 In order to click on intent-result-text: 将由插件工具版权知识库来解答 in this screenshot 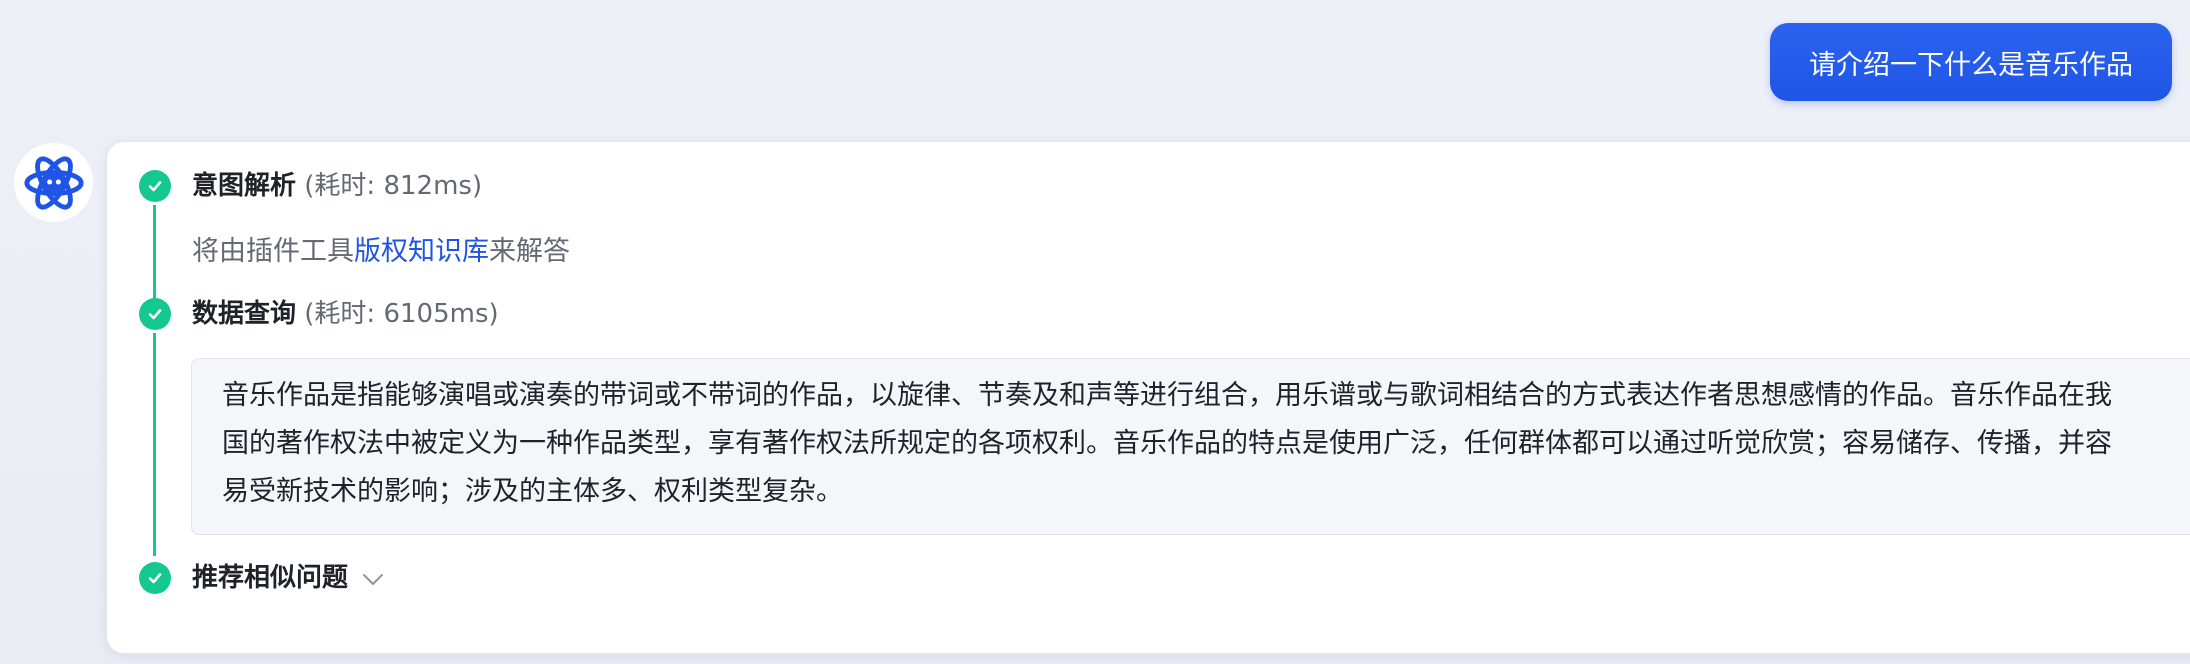, I will do `click(381, 252)`.